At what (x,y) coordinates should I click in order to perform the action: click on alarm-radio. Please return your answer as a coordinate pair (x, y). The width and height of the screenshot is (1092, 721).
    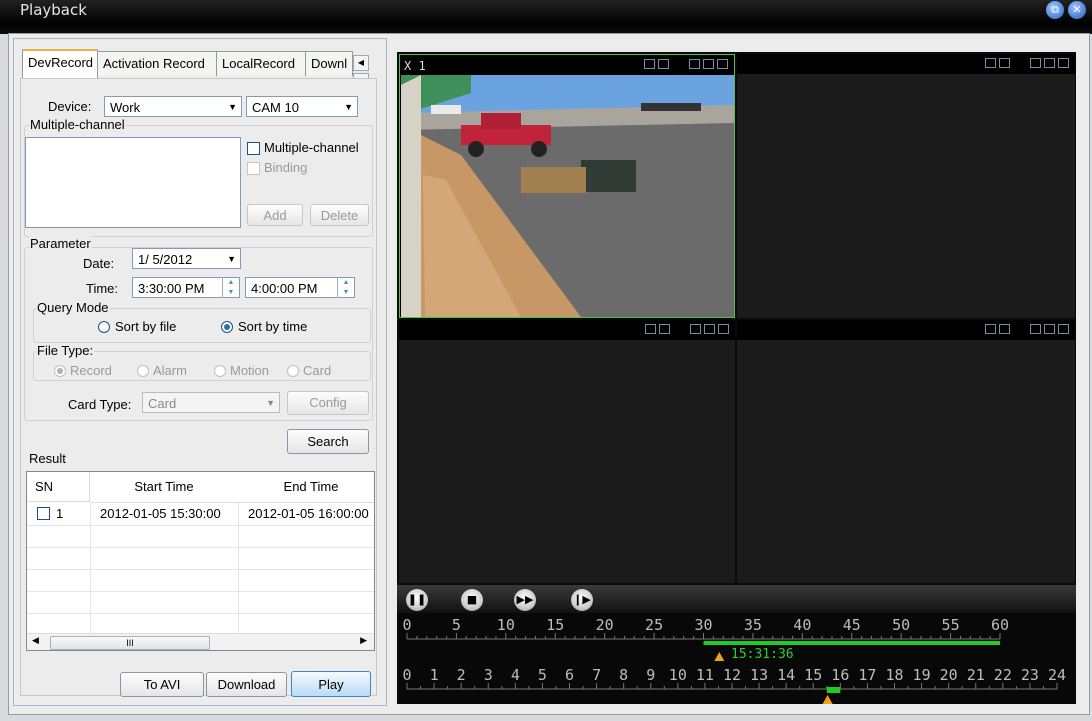
    Looking at the image, I should click on (143, 371).